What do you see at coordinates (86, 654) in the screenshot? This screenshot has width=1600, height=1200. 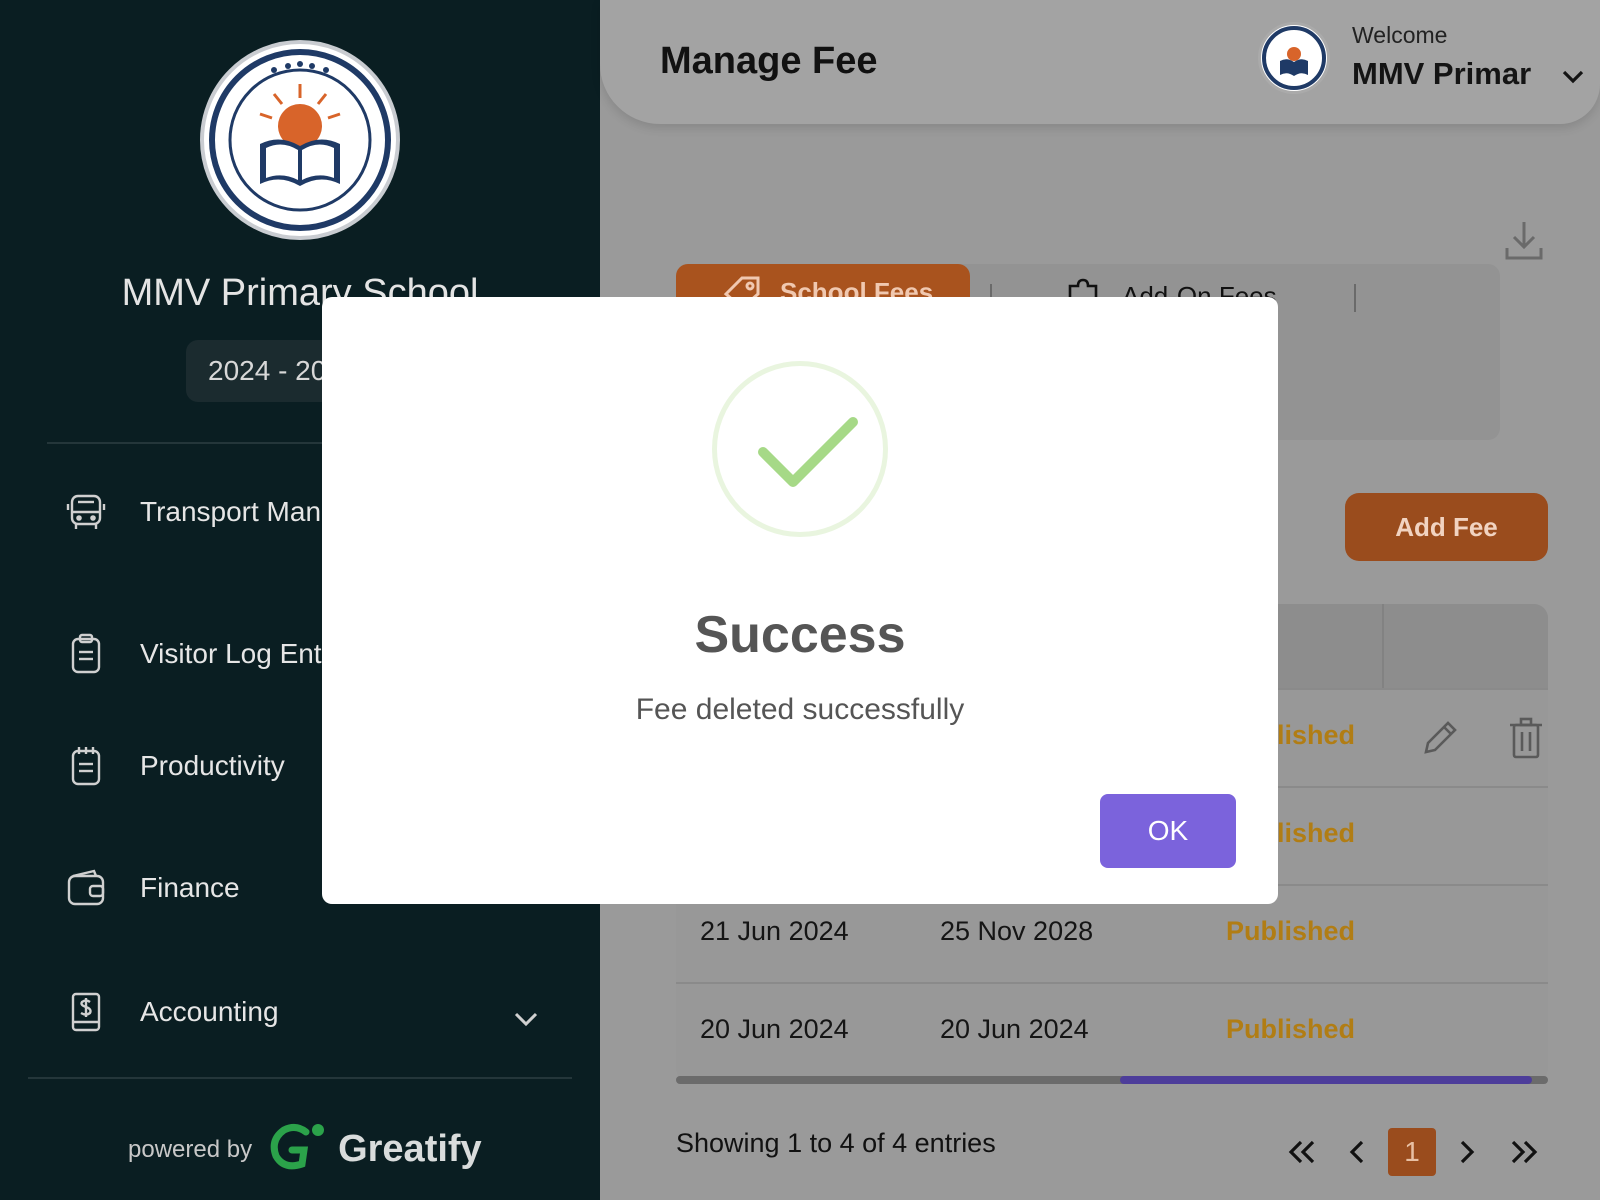 I see `clipboard-icon` at bounding box center [86, 654].